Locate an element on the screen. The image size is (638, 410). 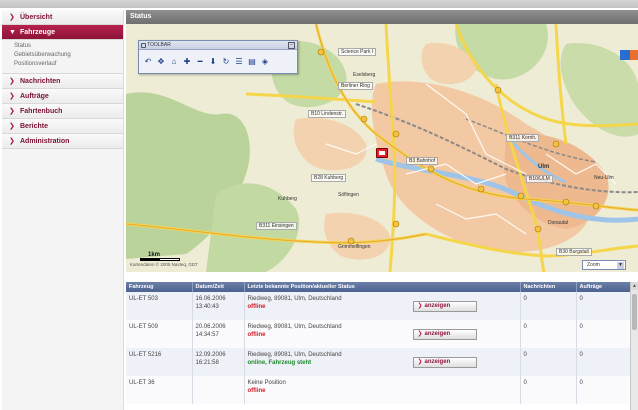
back-icon: ↶ is located at coordinates (148, 61).